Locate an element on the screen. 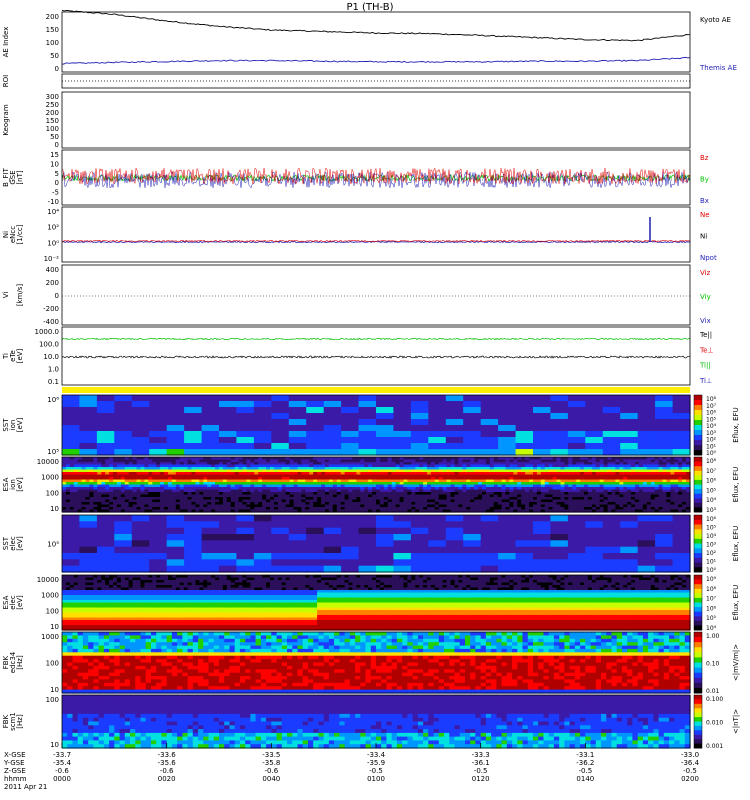 The height and width of the screenshot is (800, 750). sst-elec-ylabel3: [eV] is located at coordinates (20, 543).